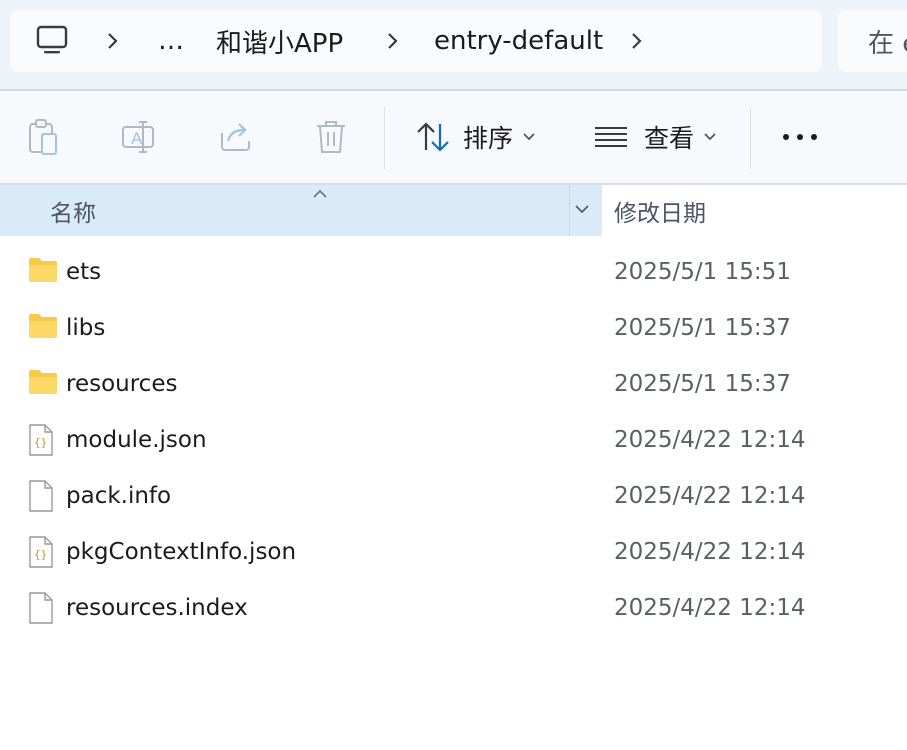  Describe the element at coordinates (887, 43) in the screenshot. I see `search-placeholder: 在 e` at that location.